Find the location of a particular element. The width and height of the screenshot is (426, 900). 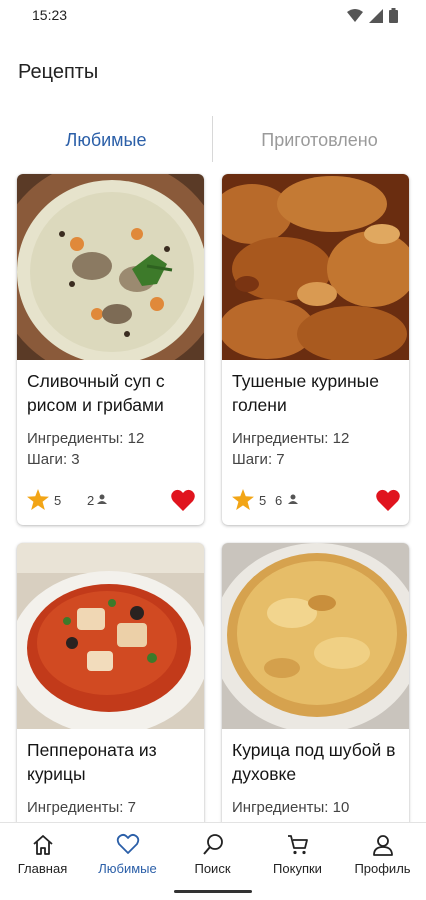

status-icons is located at coordinates (372, 15).